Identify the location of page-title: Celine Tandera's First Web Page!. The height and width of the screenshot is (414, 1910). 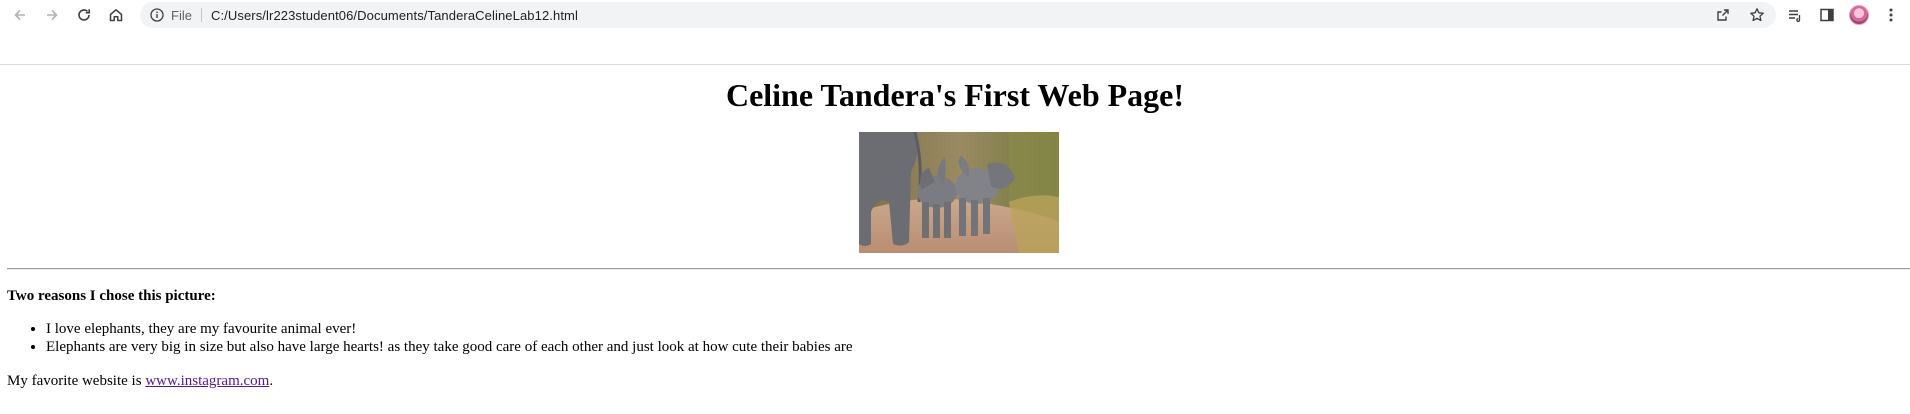
(955, 95).